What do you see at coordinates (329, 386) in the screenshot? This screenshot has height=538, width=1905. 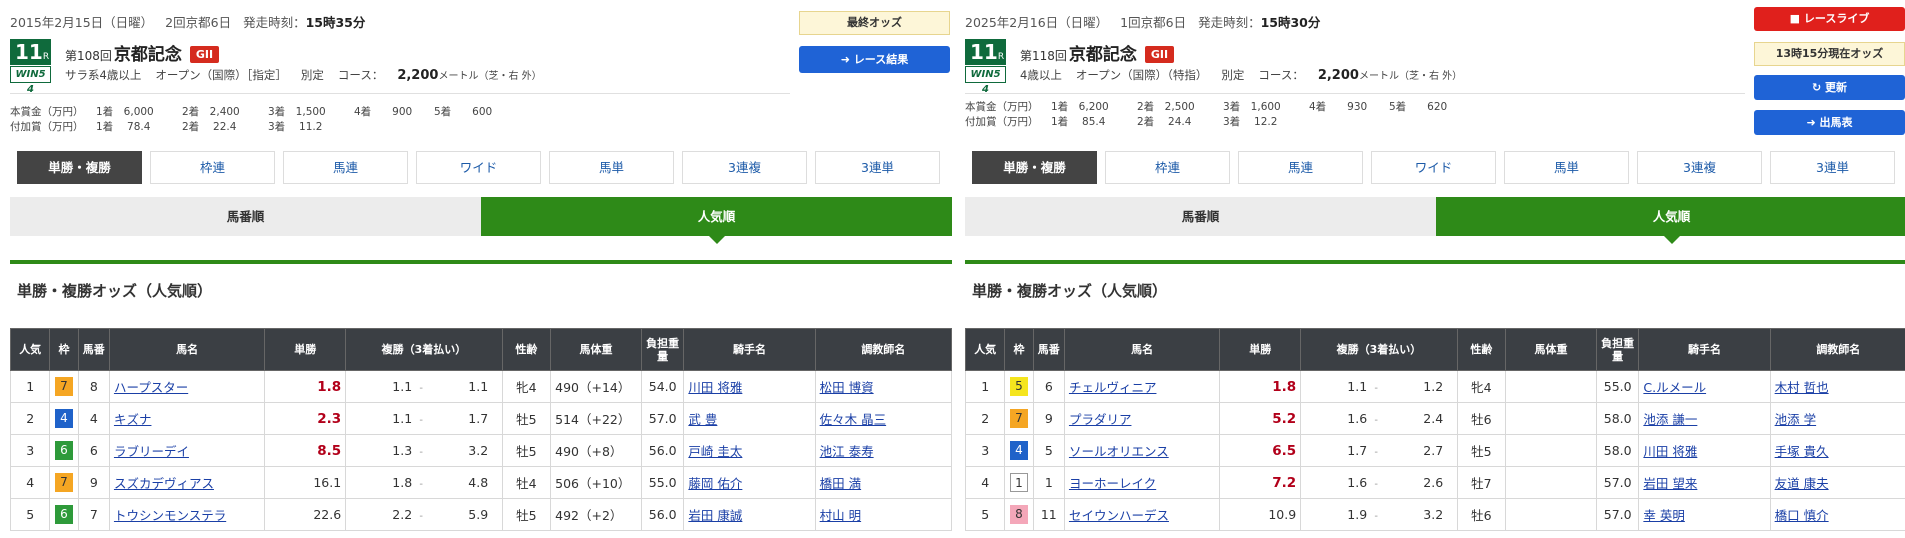 I see `win-odds: 1.8` at bounding box center [329, 386].